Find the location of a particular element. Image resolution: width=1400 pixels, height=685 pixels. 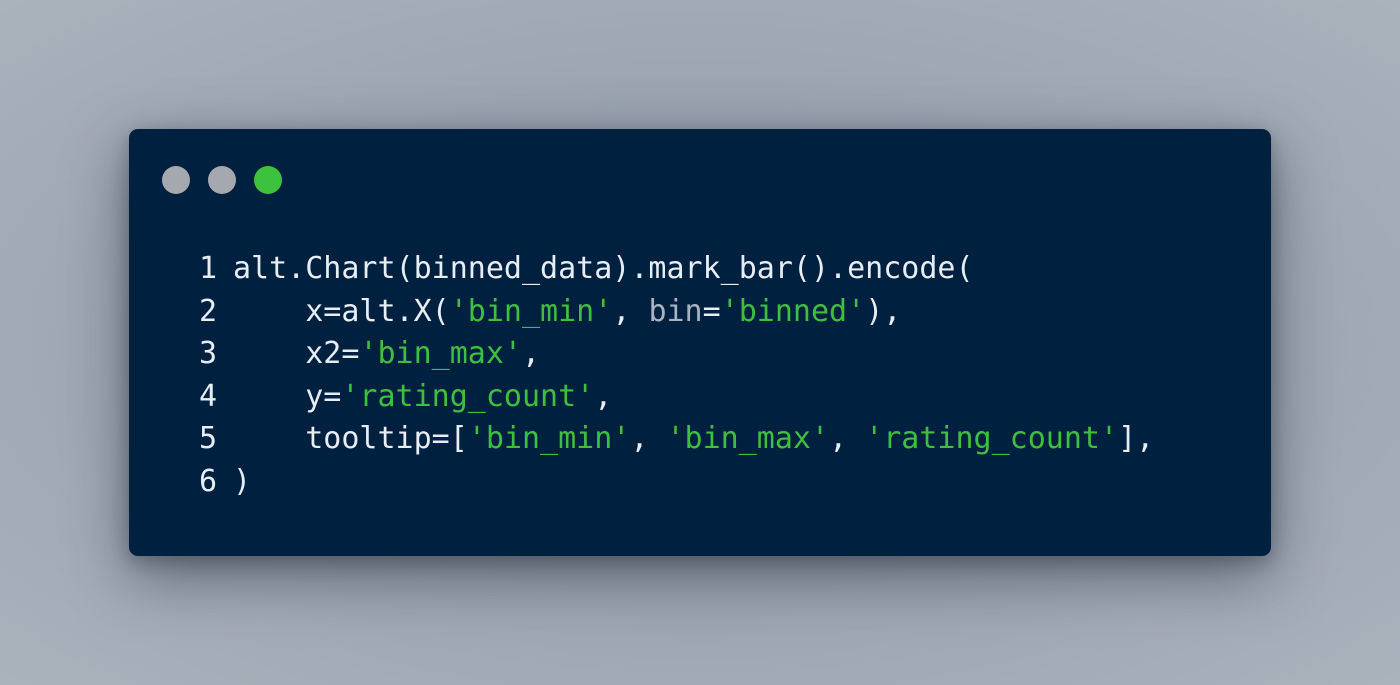

code-token: x2= is located at coordinates (296, 354).